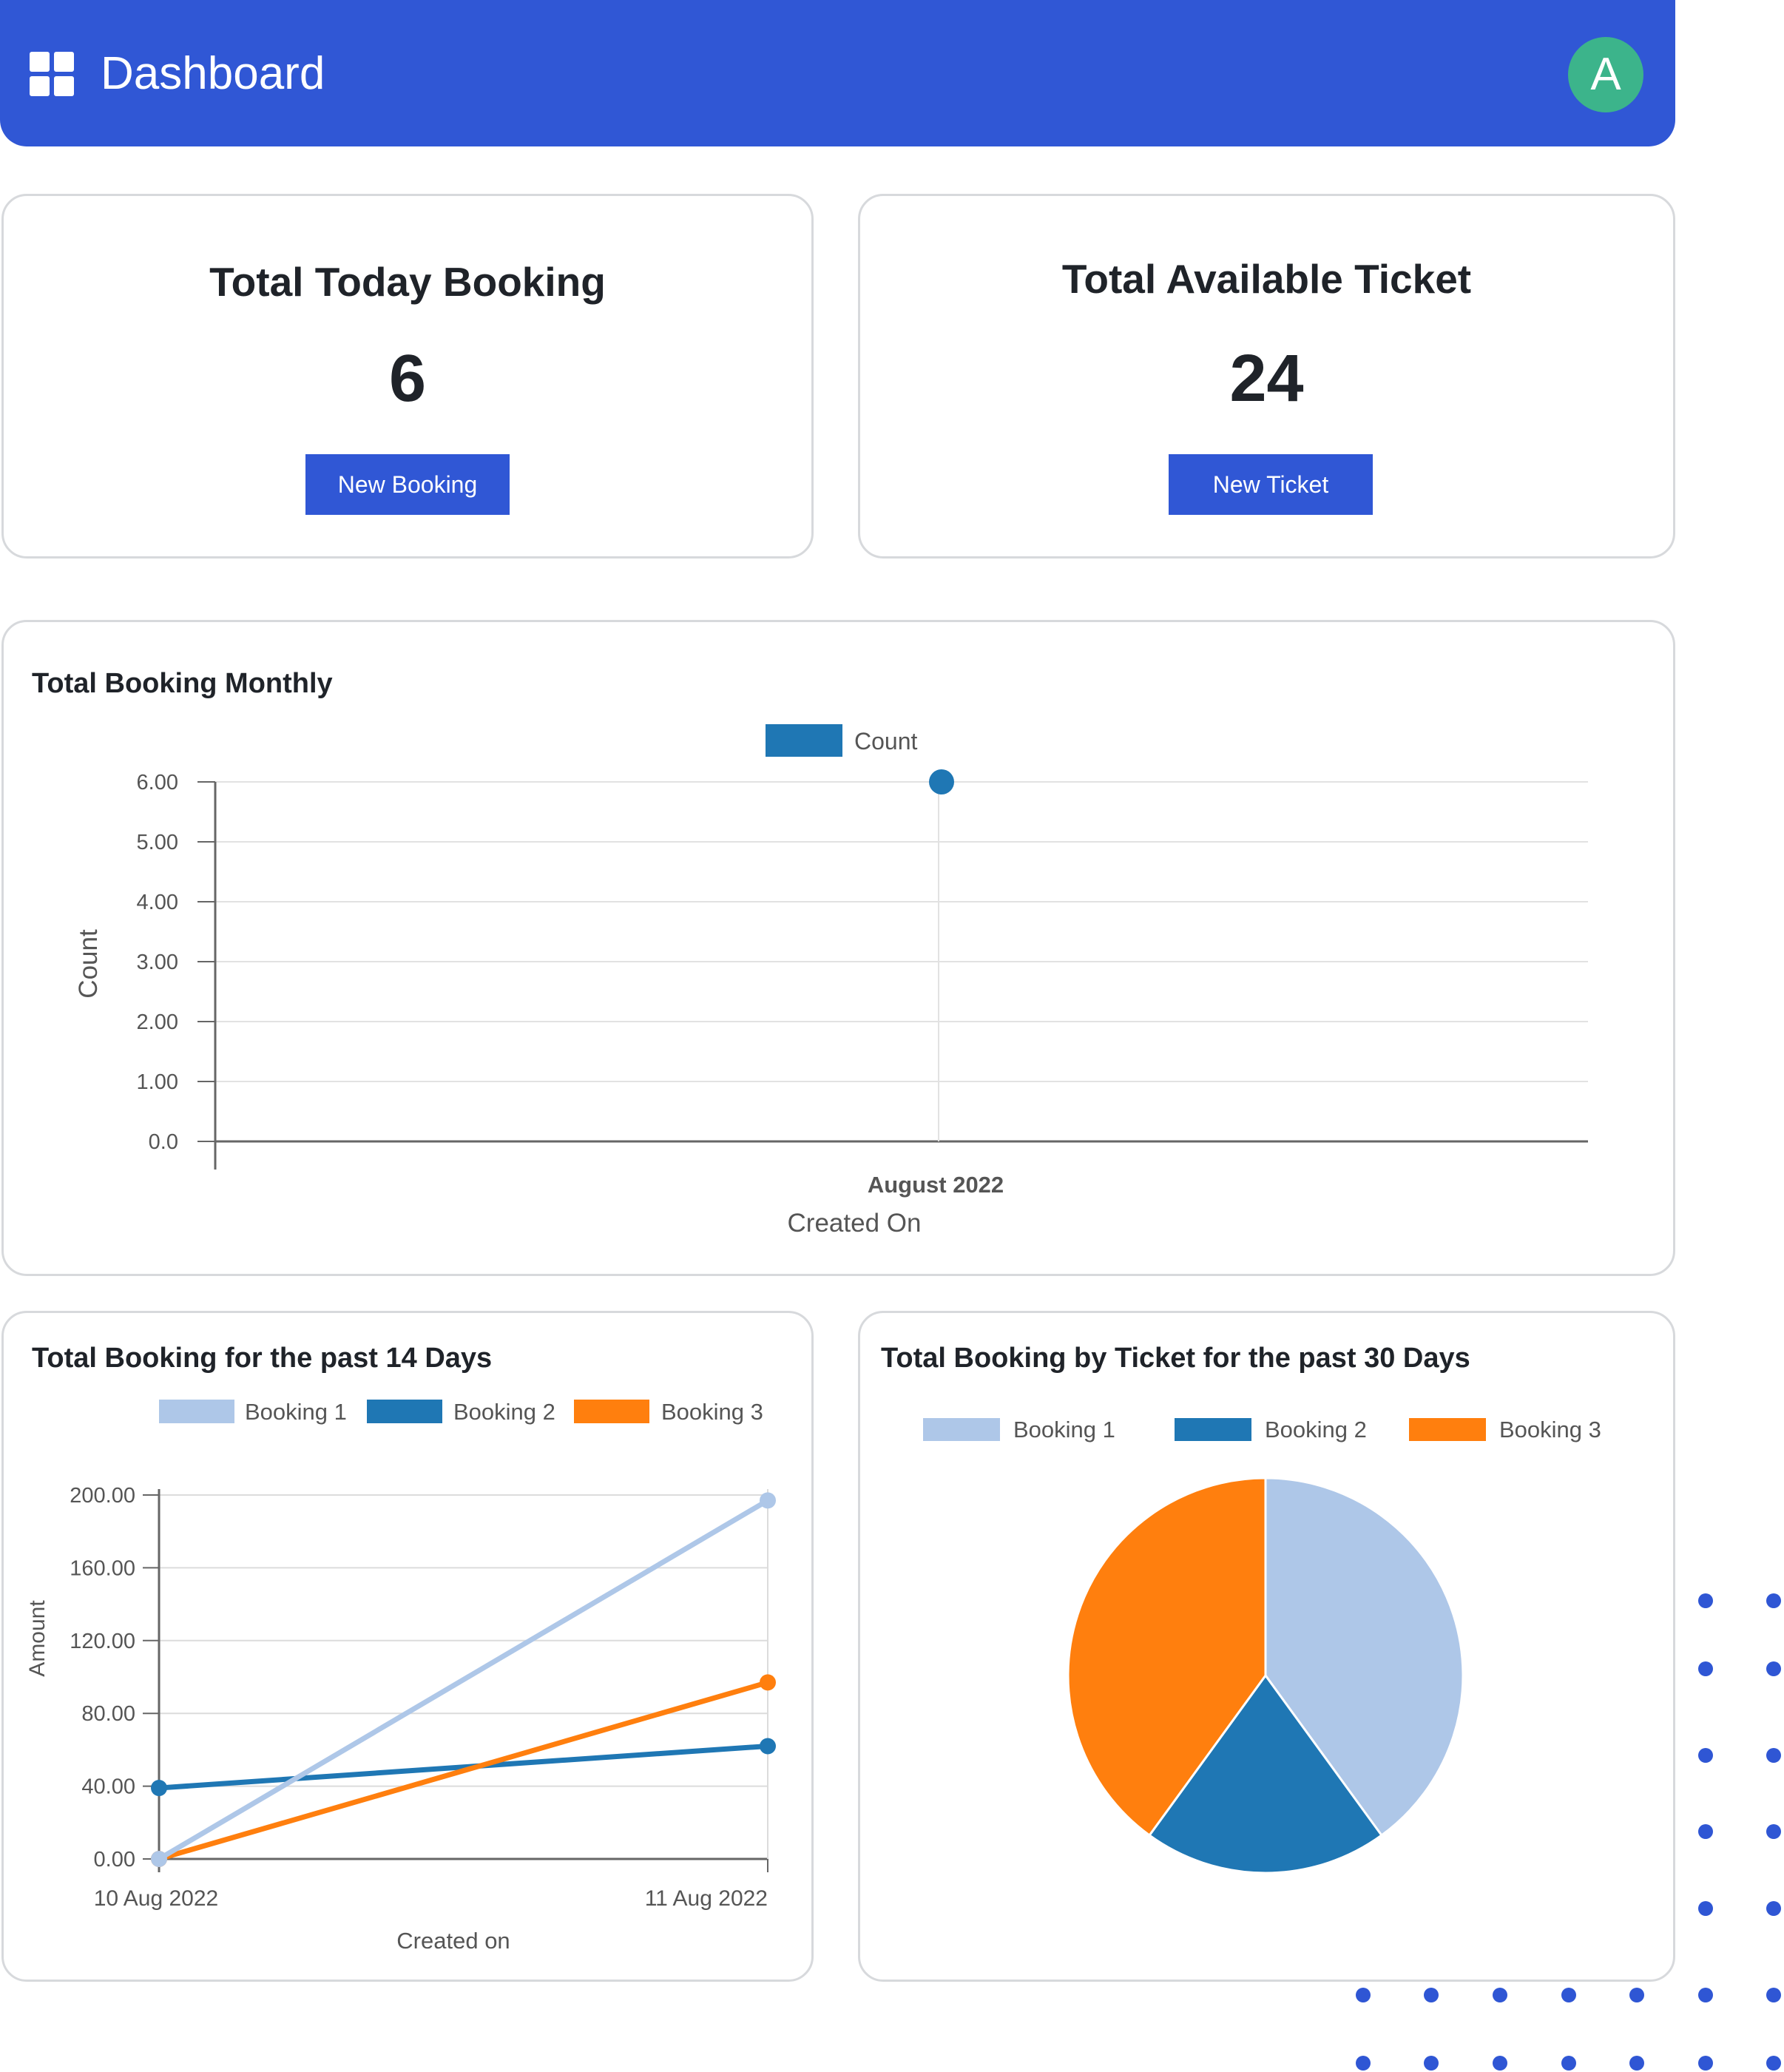 Image resolution: width=1784 pixels, height=2072 pixels. What do you see at coordinates (157, 782) in the screenshot?
I see `y-tick-label: 6.00` at bounding box center [157, 782].